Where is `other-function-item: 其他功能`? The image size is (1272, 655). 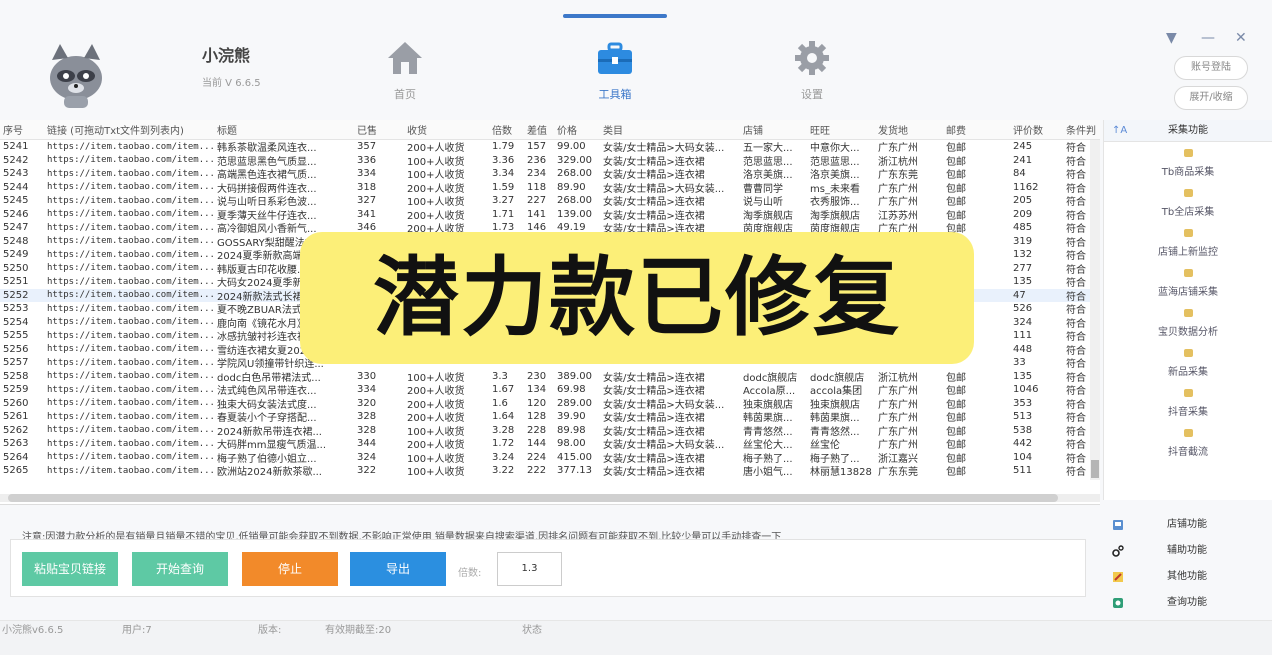 other-function-item: 其他功能 is located at coordinates (1187, 577).